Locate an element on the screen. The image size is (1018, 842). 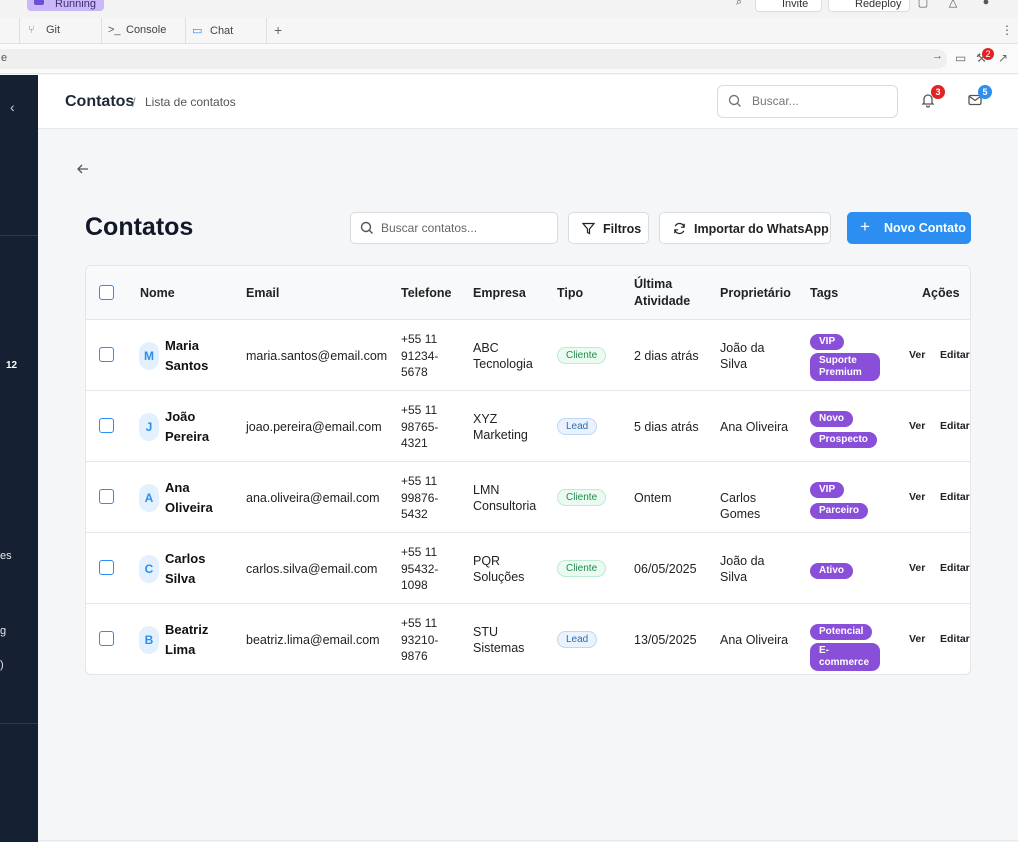
sidebar-item-label: es is located at coordinates (6, 556).